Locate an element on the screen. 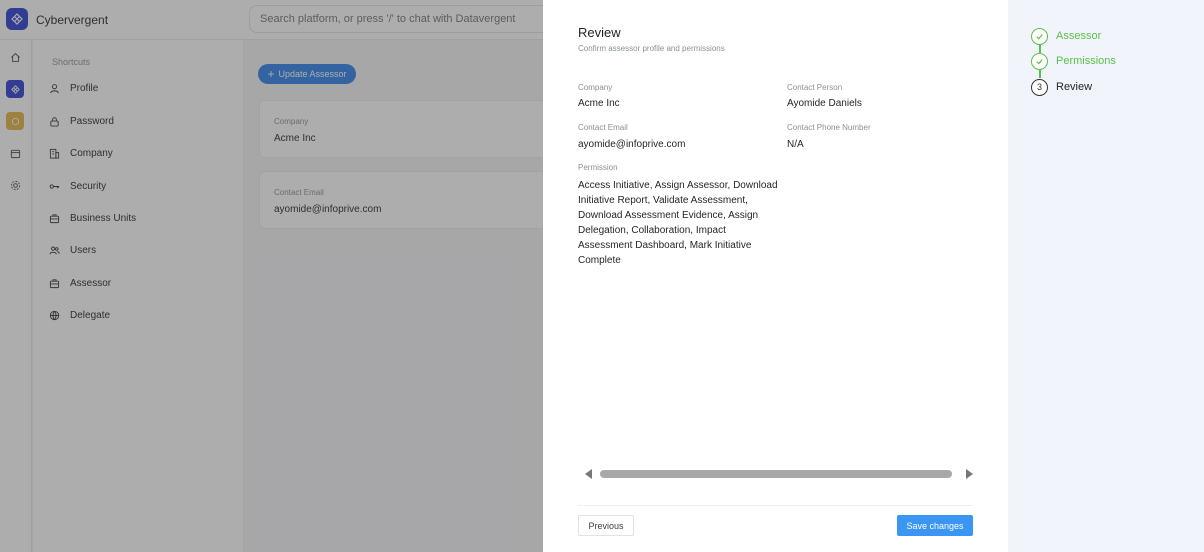 Image resolution: width=1204 pixels, height=552 pixels. step-permissions: Permissions is located at coordinates (1073, 61).